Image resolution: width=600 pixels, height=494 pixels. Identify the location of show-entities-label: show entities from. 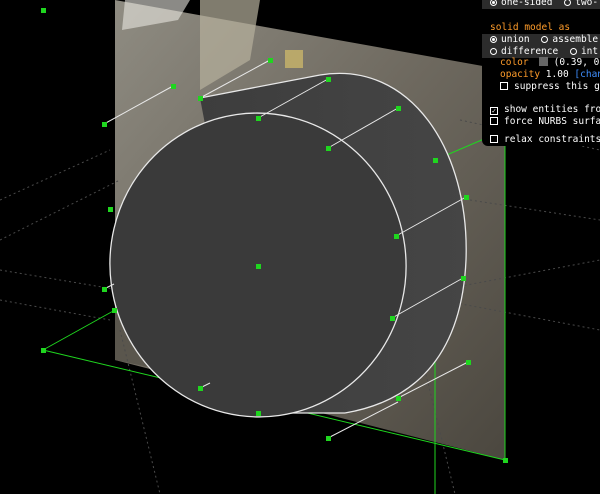
(552, 109).